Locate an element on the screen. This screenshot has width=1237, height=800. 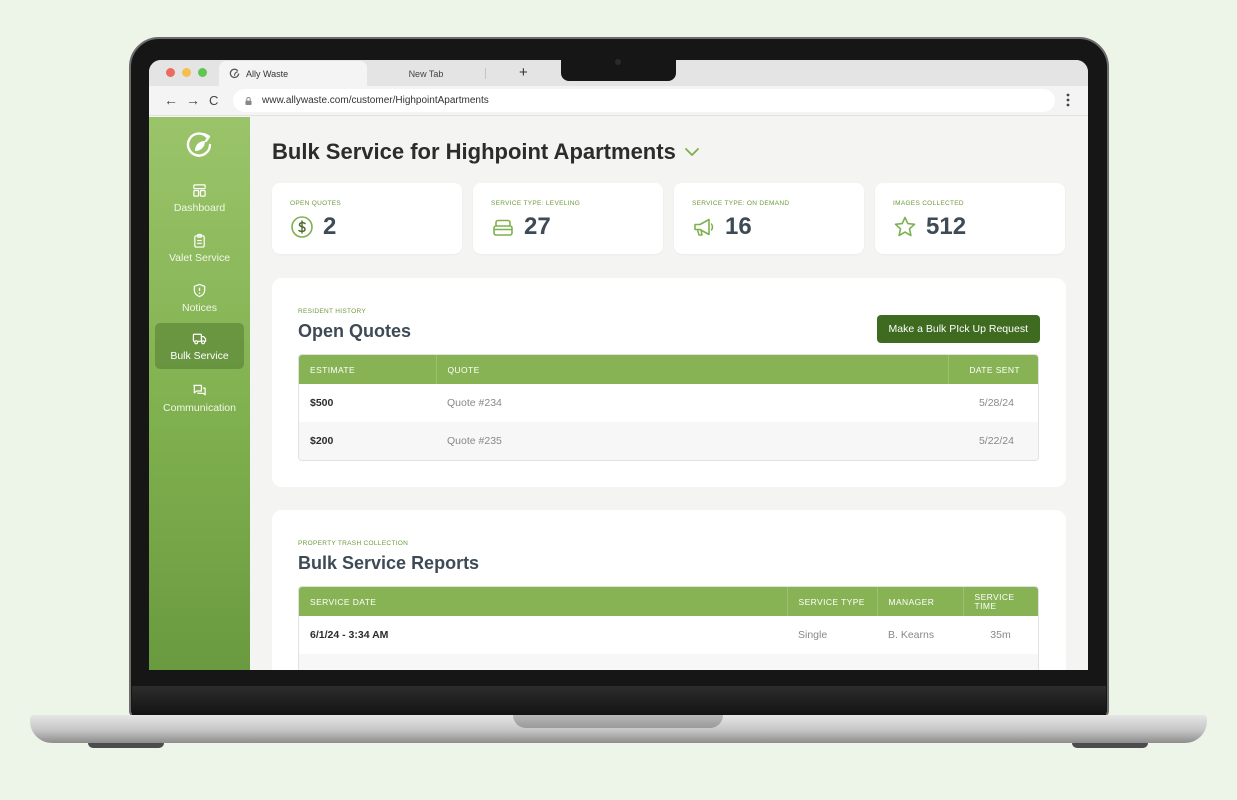
lock-icon is located at coordinates (248, 100).